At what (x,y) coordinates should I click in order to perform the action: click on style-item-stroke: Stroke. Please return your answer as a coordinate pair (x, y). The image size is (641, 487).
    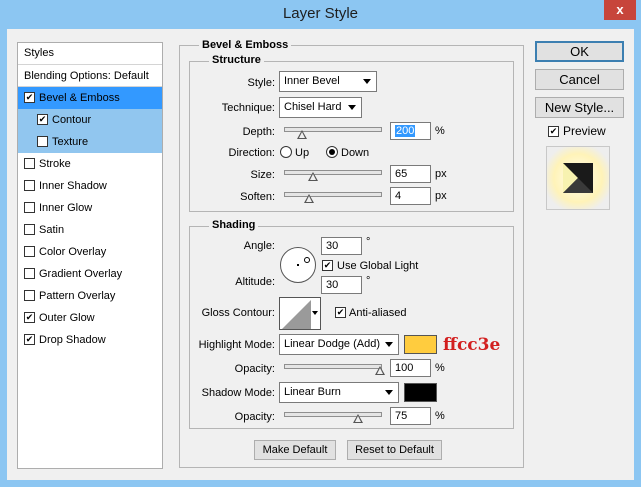
    Looking at the image, I should click on (90, 164).